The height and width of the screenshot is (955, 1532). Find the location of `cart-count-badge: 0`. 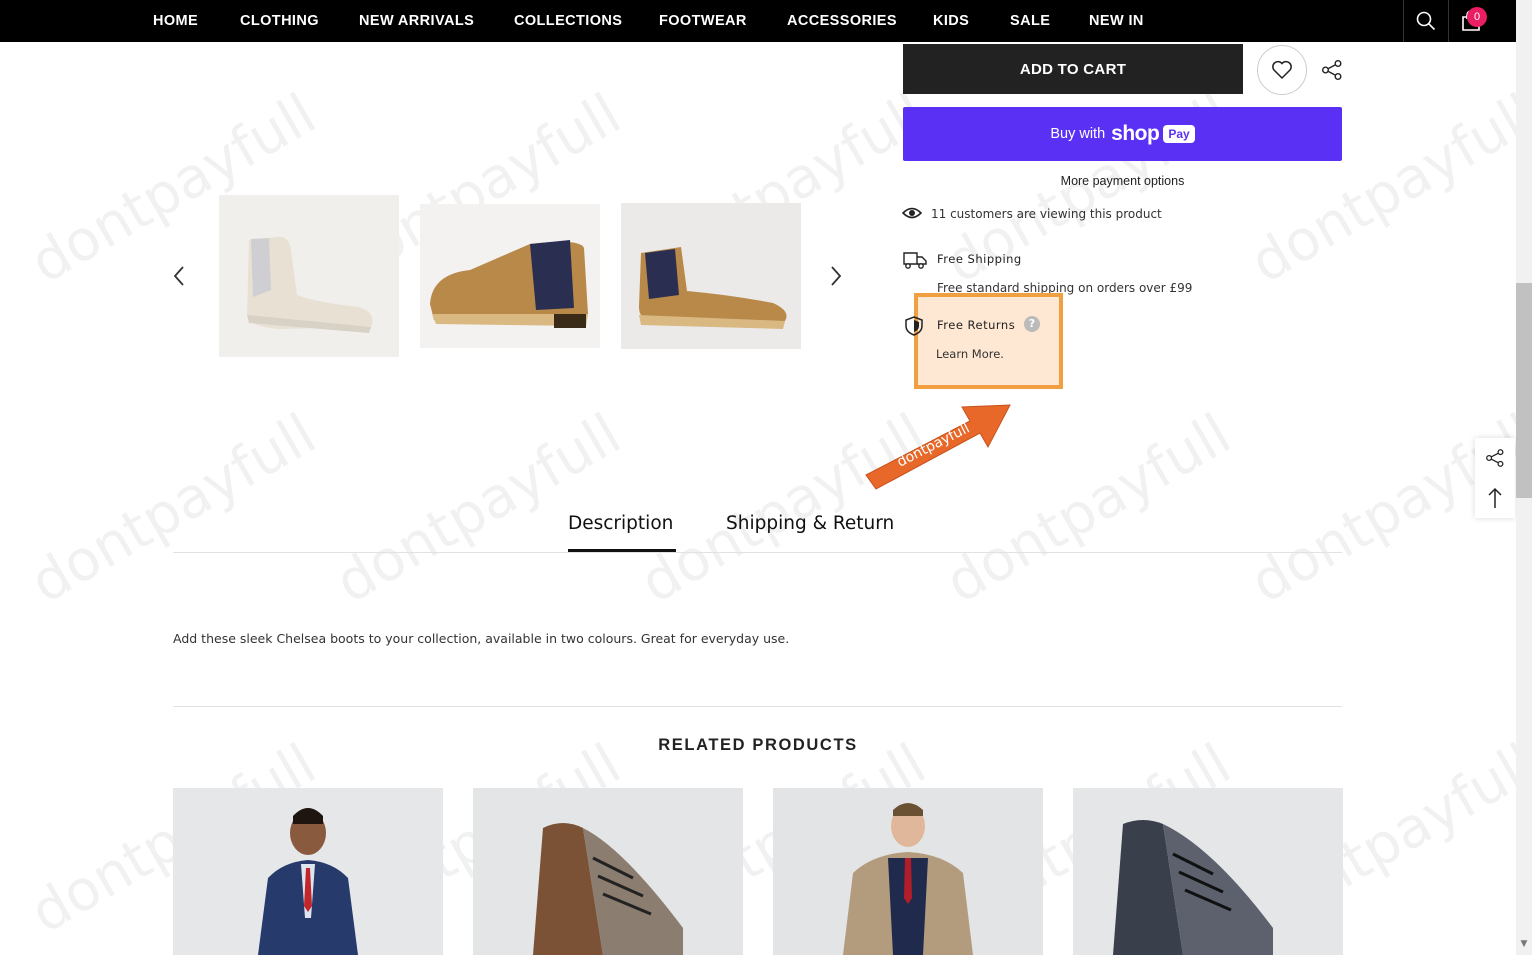

cart-count-badge: 0 is located at coordinates (1477, 17).